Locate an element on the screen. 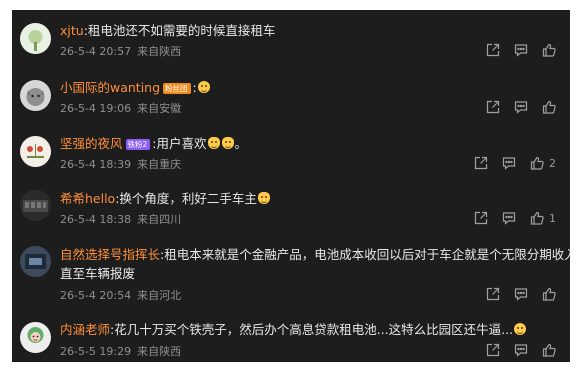 Image resolution: width=581 pixels, height=372 pixels. comment-item: 小国际的wanting 粉丝团: 26-5-4 19:06 来自安徽 is located at coordinates (291, 94).